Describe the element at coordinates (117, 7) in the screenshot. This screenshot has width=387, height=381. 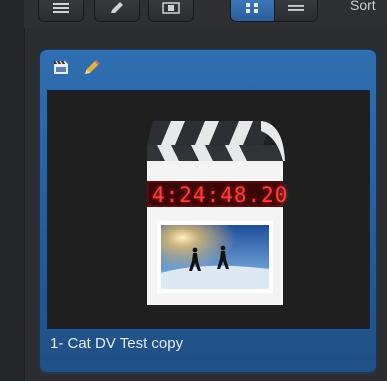
I see `pencil-tool-icon` at that location.